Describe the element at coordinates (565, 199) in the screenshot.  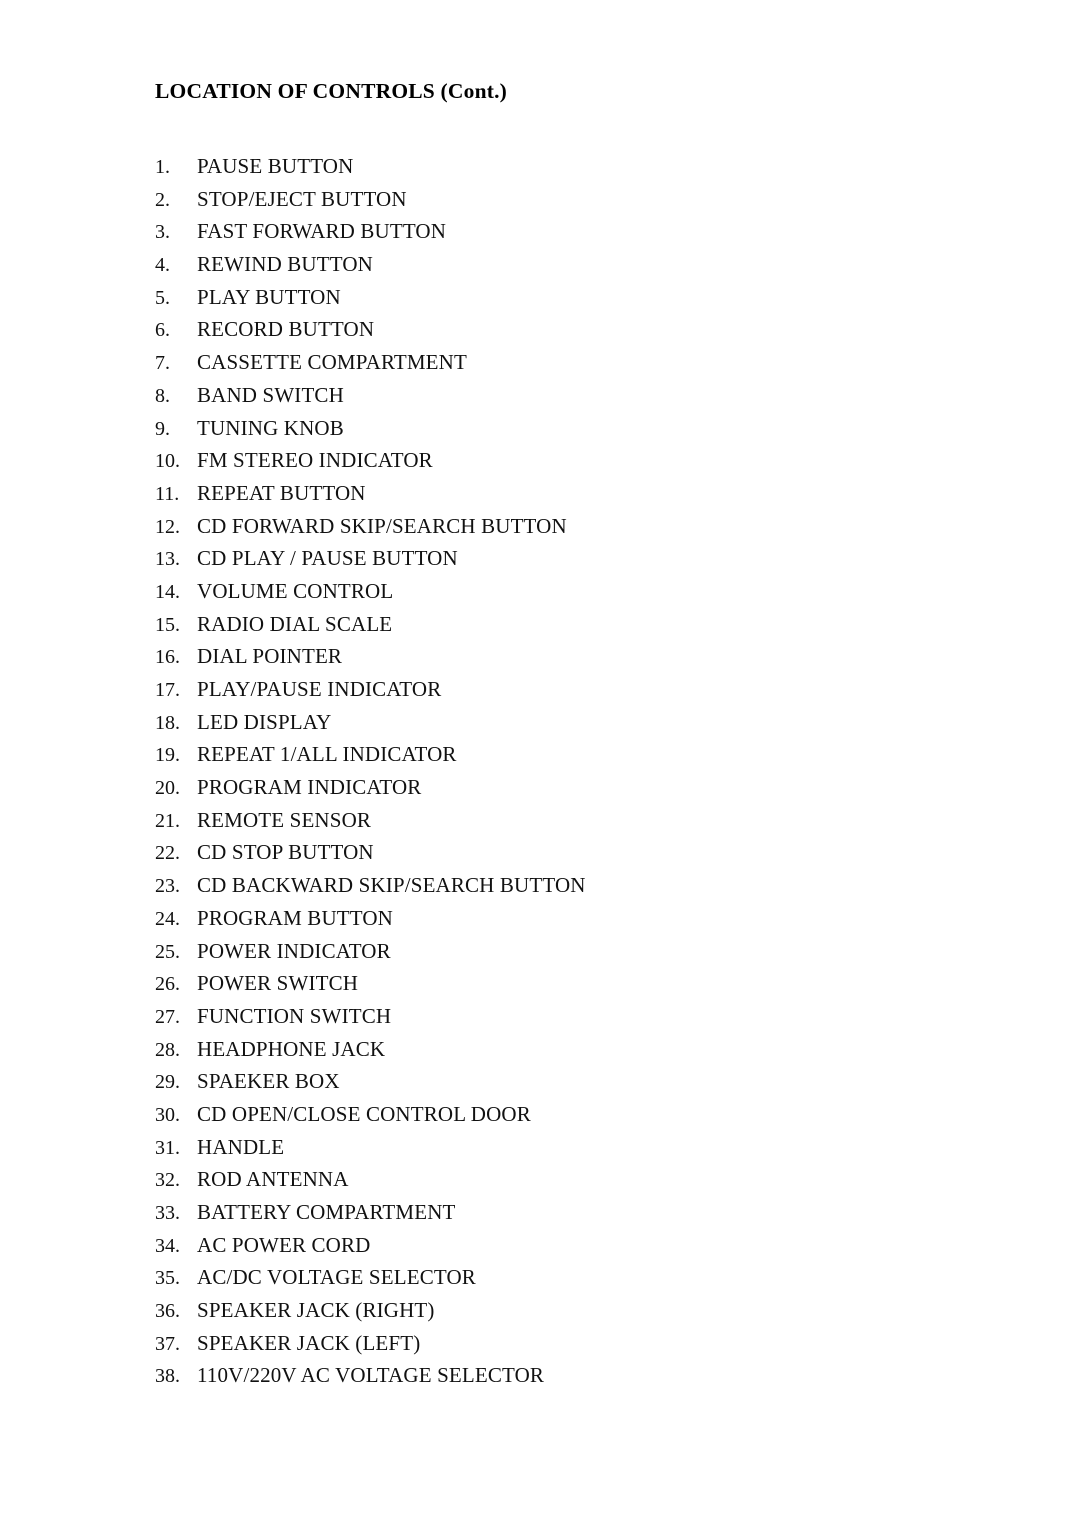
I see `list-item: 2. STOP/EJECT BUTTON` at that location.